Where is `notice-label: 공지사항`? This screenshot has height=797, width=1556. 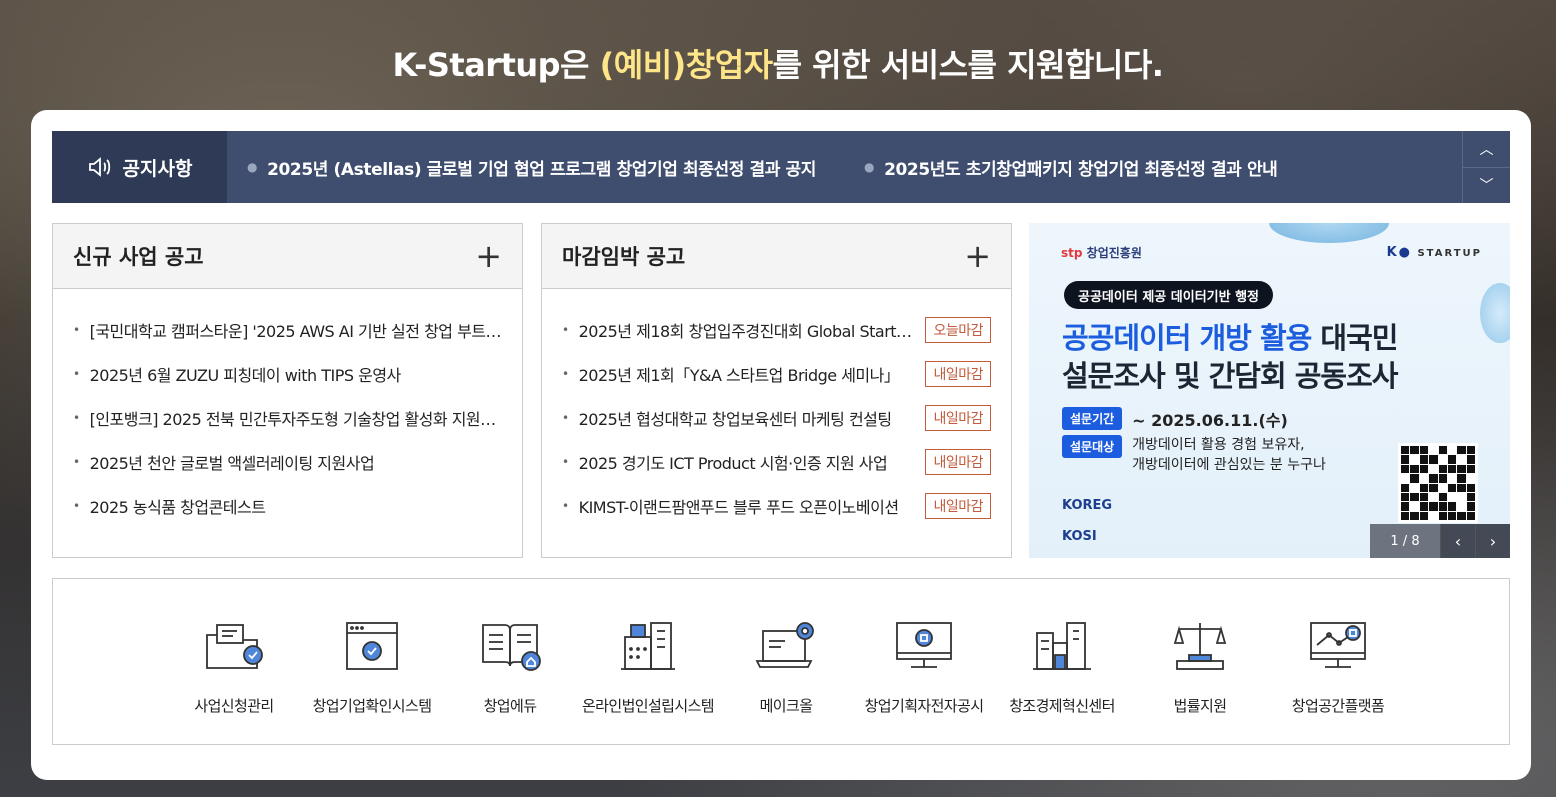
notice-label: 공지사항 is located at coordinates (139, 167).